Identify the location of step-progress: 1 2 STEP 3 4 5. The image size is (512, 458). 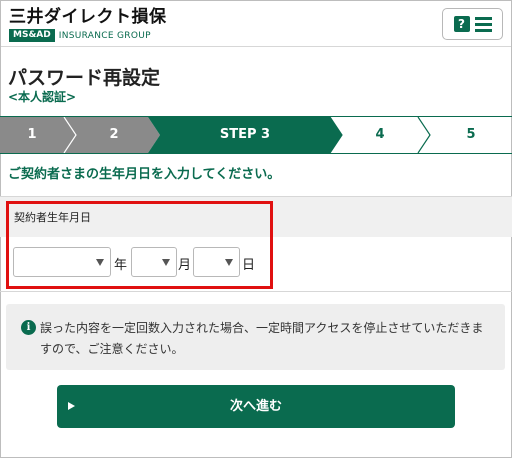
(256, 135).